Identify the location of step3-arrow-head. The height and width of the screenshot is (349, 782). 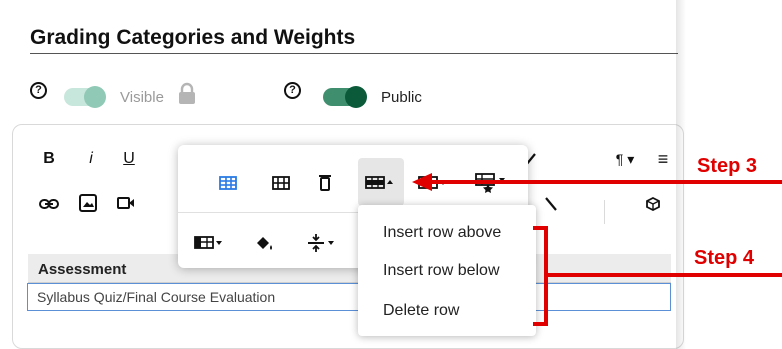
(422, 182).